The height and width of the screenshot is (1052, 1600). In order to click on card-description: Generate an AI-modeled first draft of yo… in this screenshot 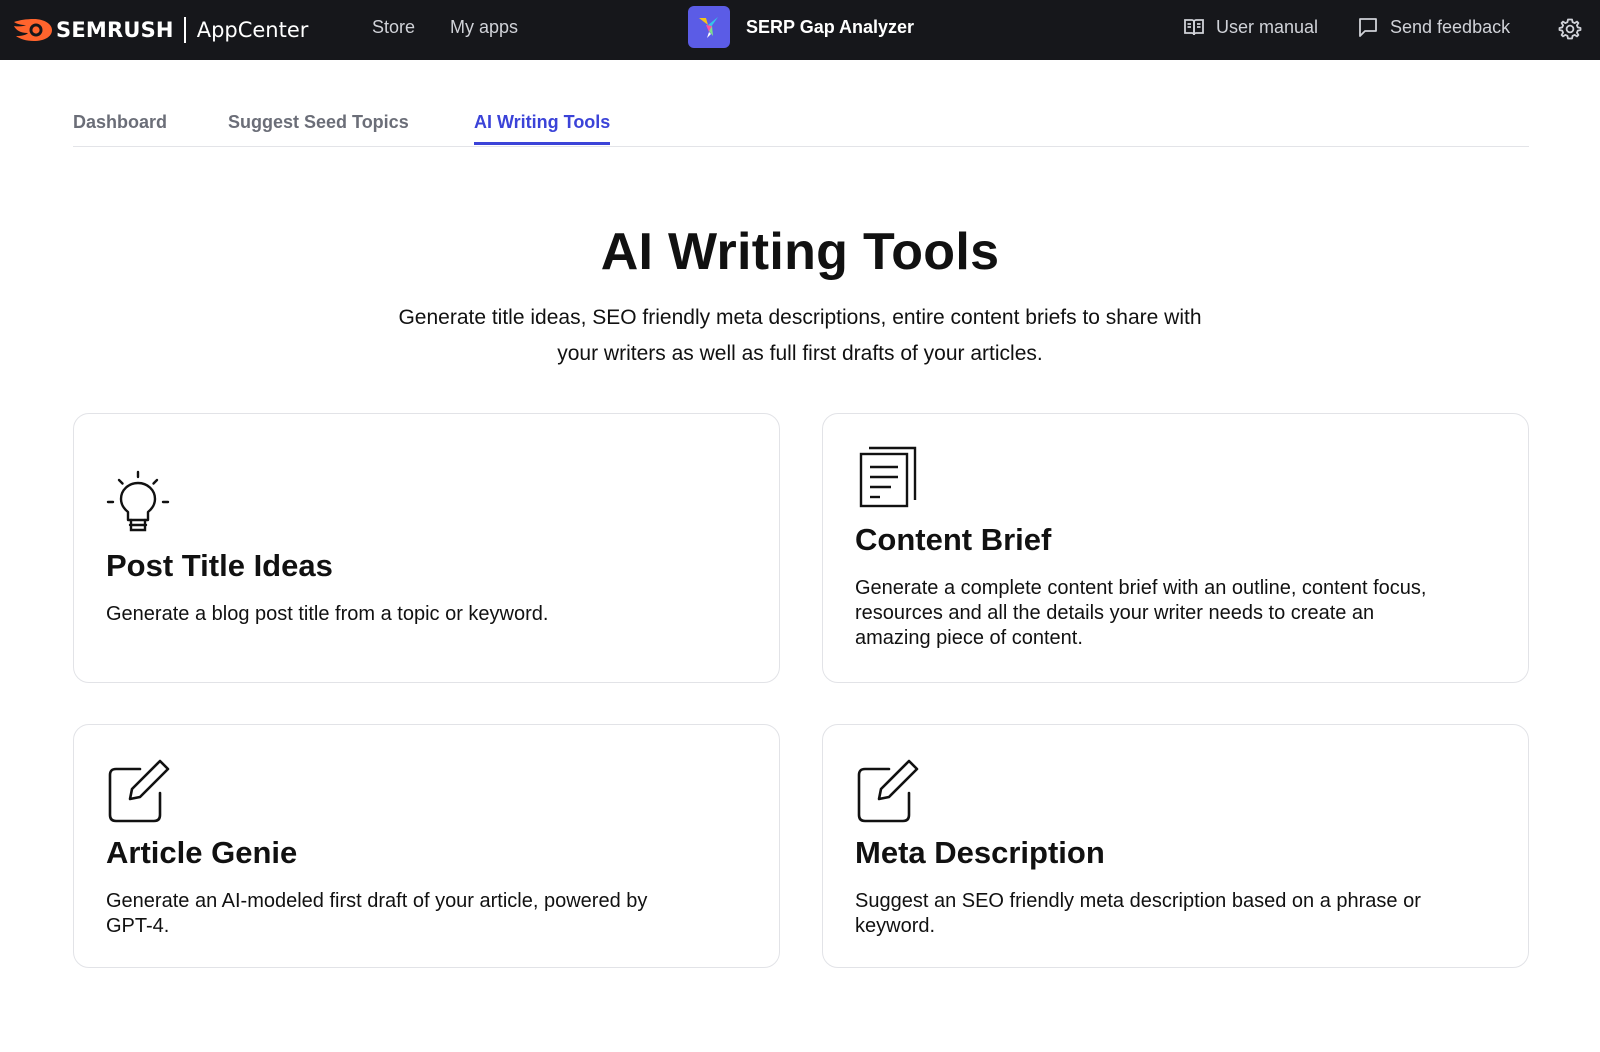, I will do `click(377, 913)`.